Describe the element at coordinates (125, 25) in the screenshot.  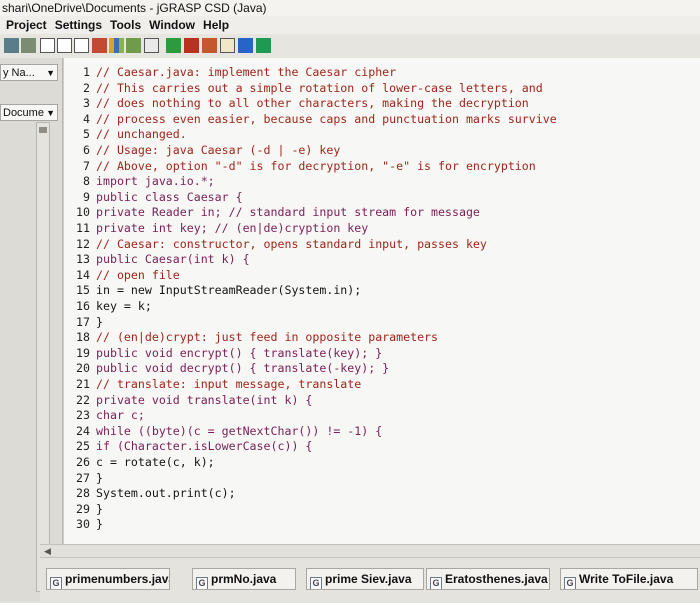
I see `menu-tools: Tools` at that location.